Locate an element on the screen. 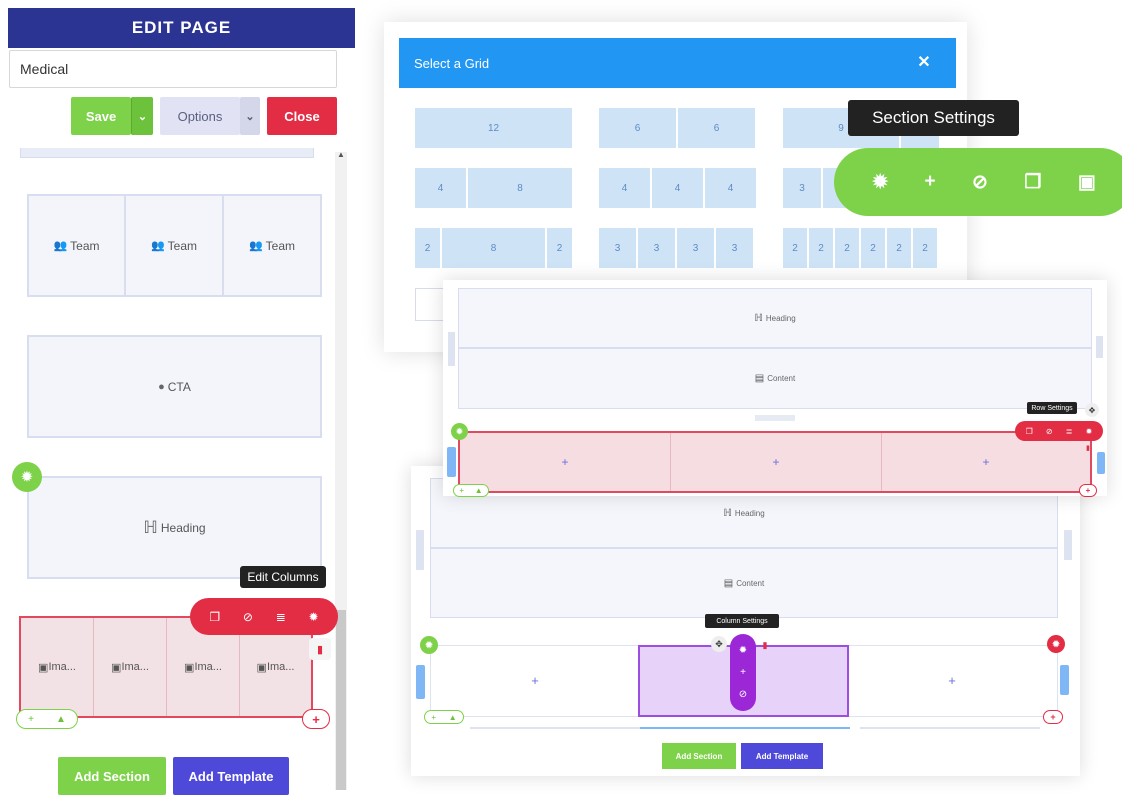  cta-column: ● CTA is located at coordinates (174, 386).